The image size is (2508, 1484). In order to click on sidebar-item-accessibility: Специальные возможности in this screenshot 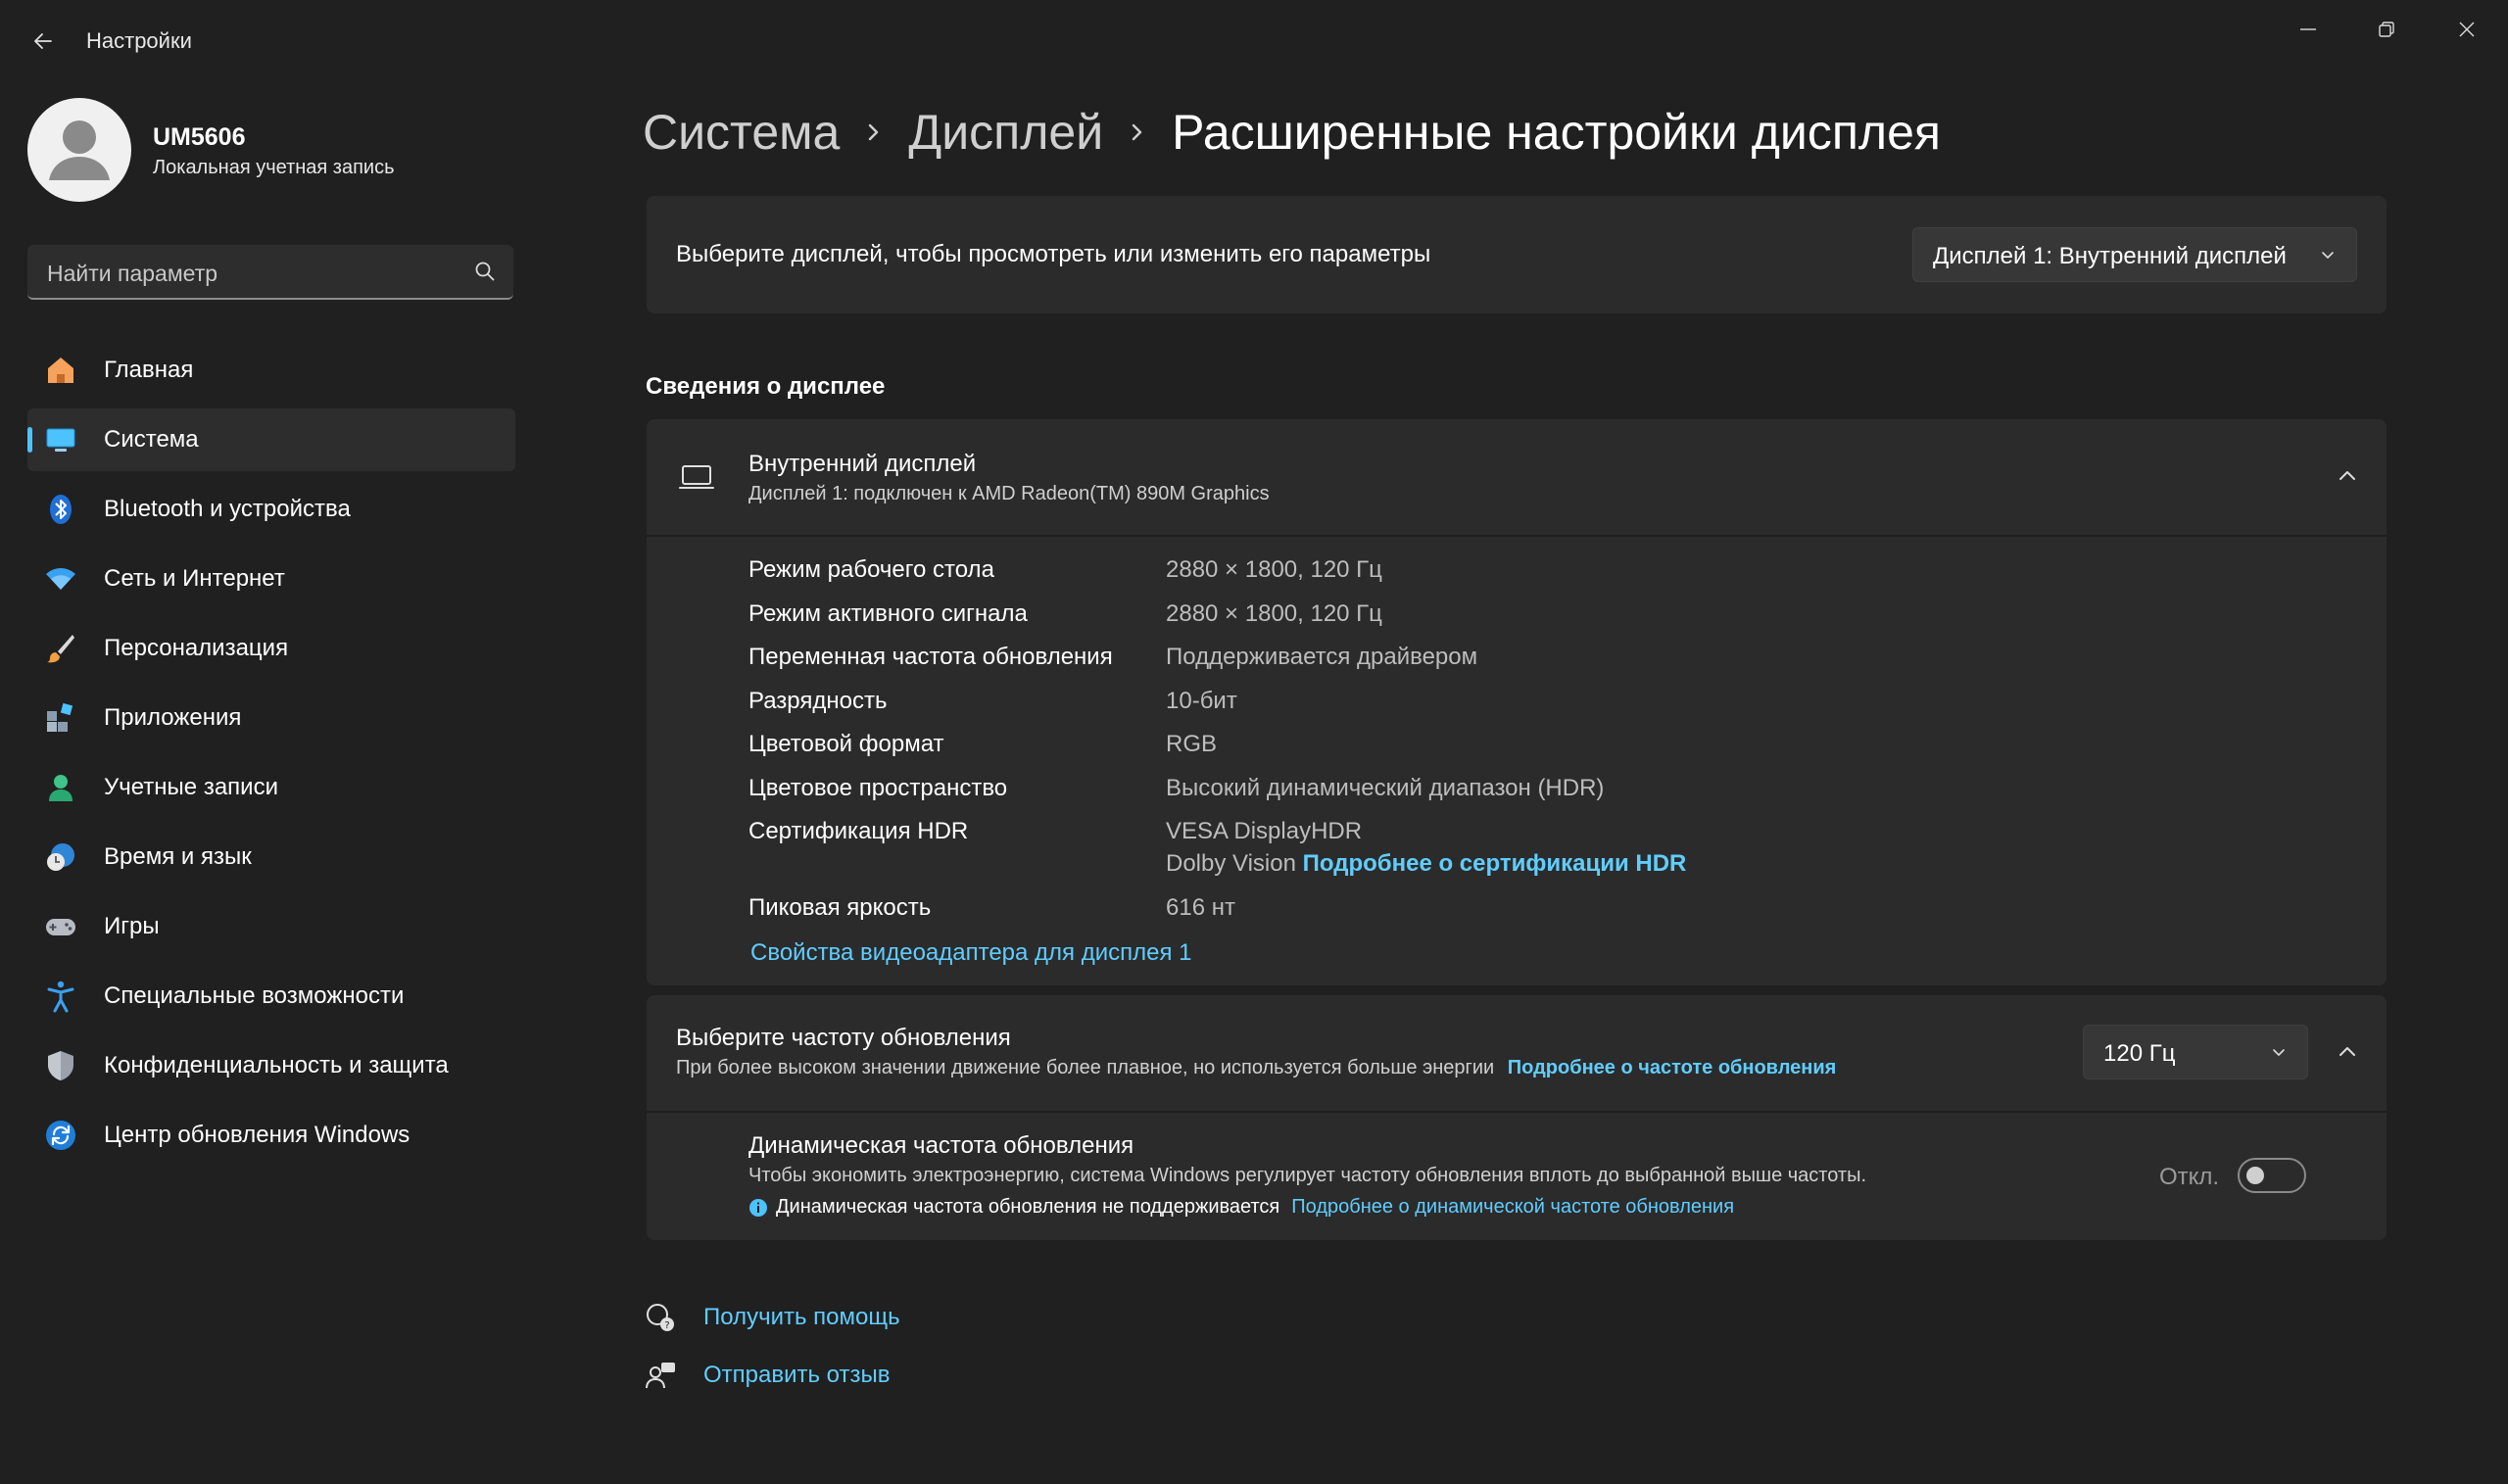, I will do `click(271, 996)`.